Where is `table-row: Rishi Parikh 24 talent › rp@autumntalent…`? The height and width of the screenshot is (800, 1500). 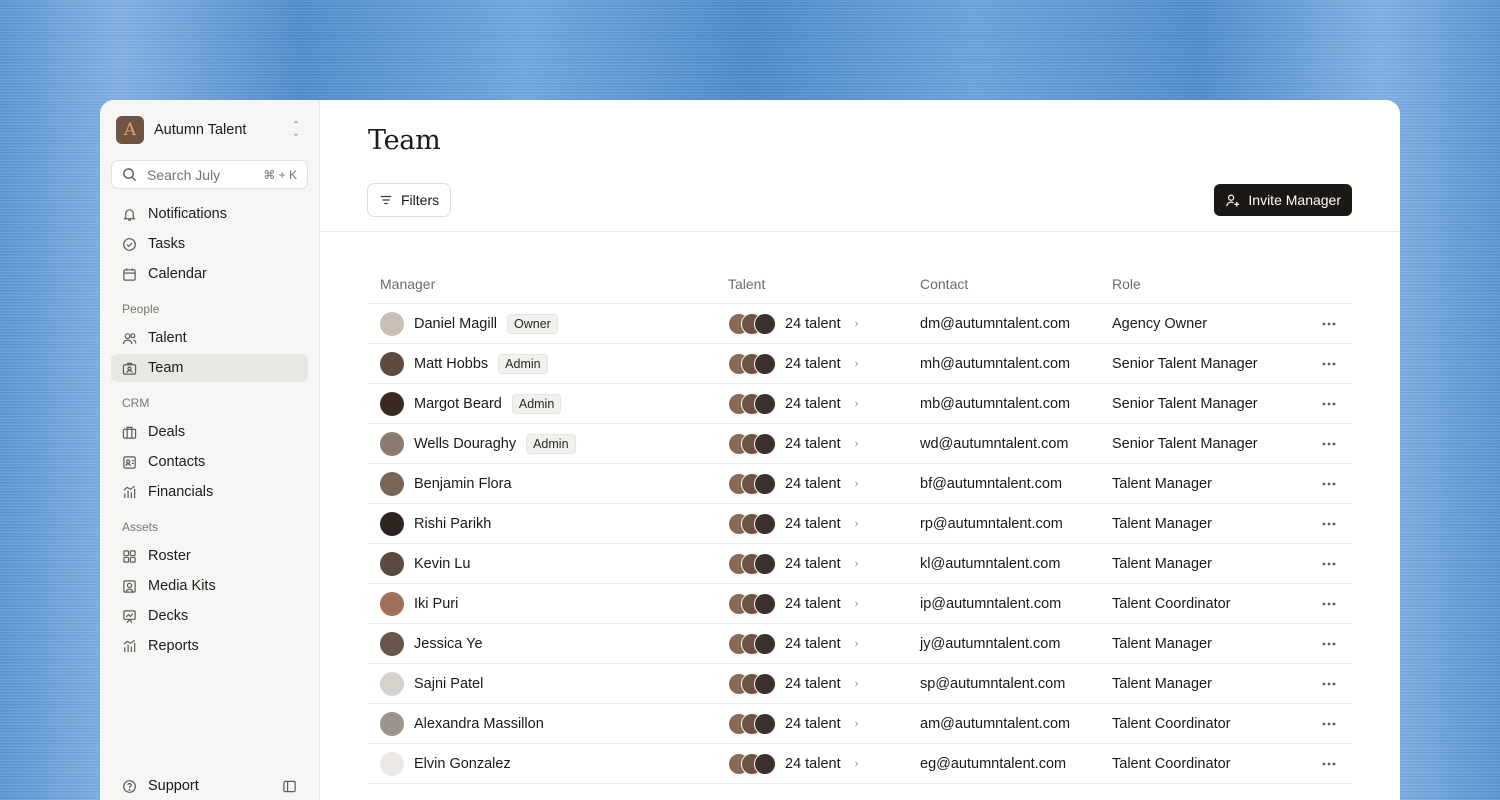 table-row: Rishi Parikh 24 talent › rp@autumntalent… is located at coordinates (860, 524).